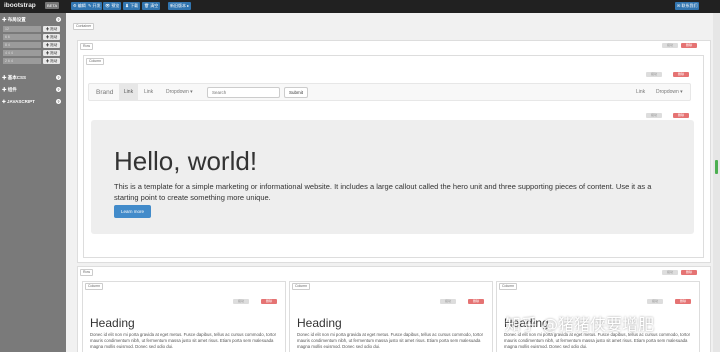 Image resolution: width=720 pixels, height=352 pixels. Describe the element at coordinates (9, 90) in the screenshot. I see `sidebar-section-components: ✚ 组件` at that location.